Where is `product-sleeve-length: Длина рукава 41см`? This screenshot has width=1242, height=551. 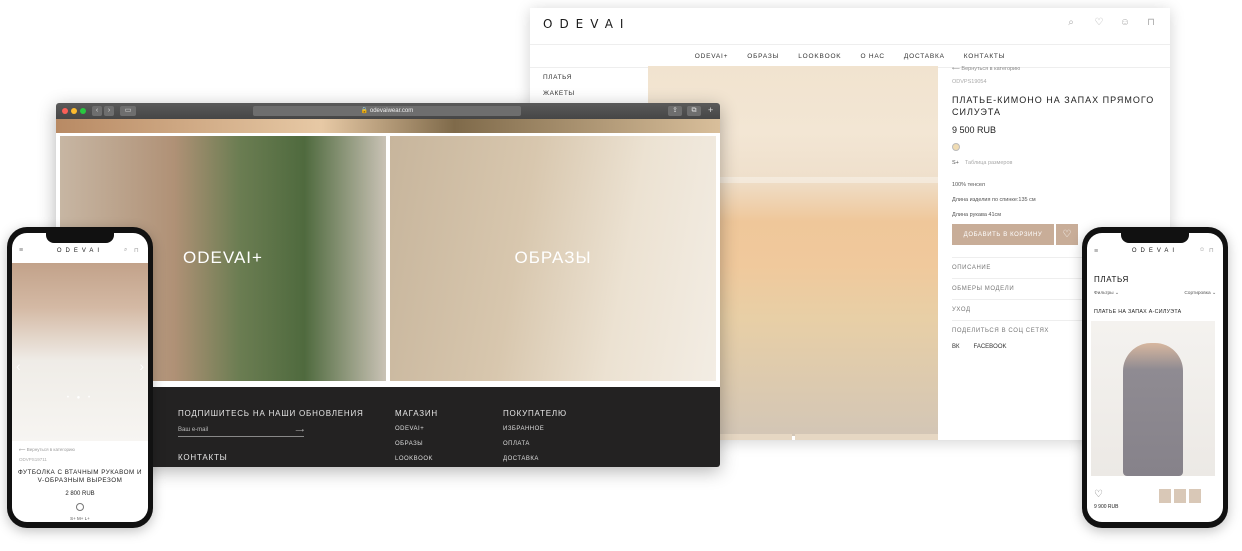
product-sleeve-length: Длина рукава 41см is located at coordinates (977, 215).